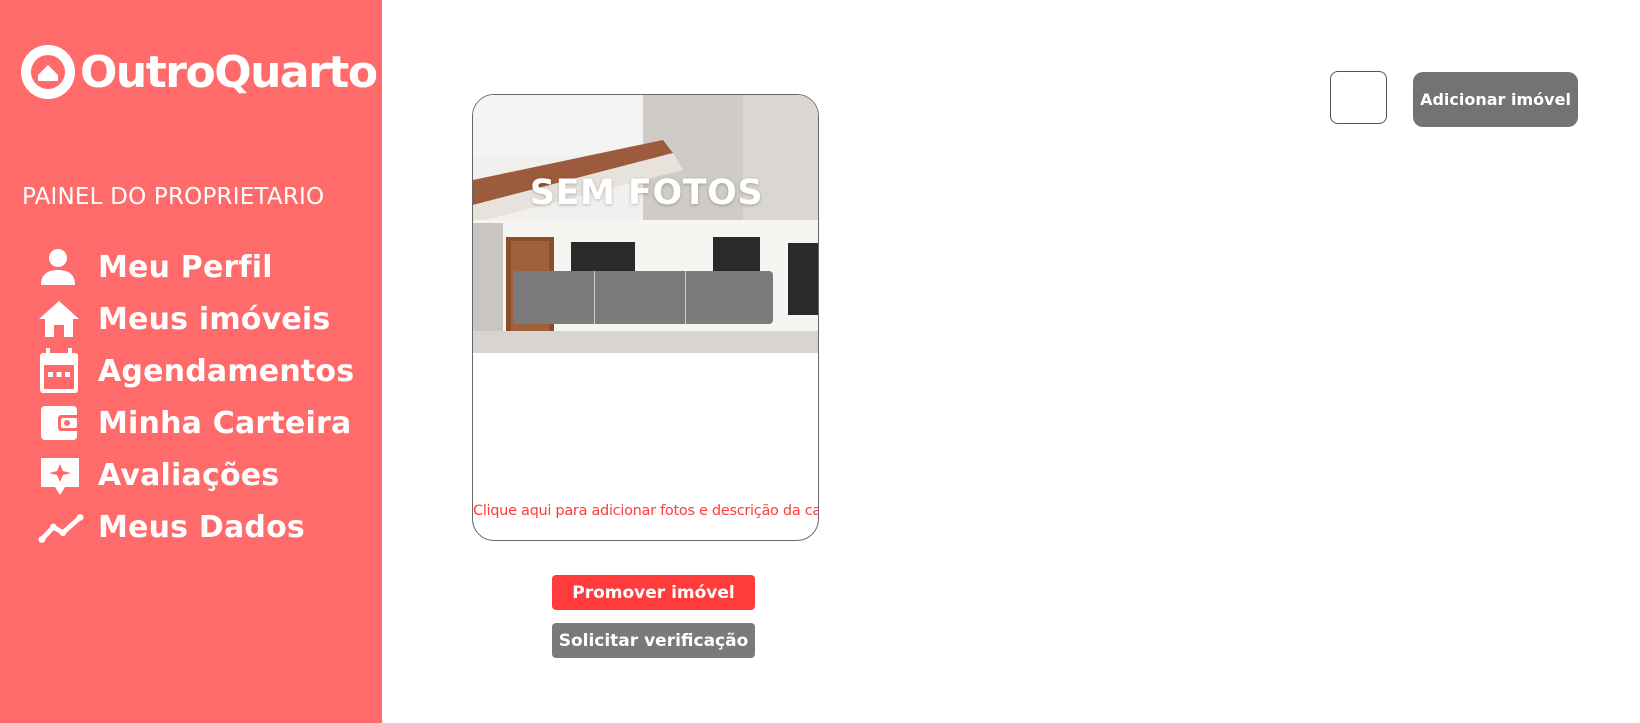 Image resolution: width=1640 pixels, height=723 pixels. Describe the element at coordinates (225, 423) in the screenshot. I see `sidebar-item-label: Minha Carteira` at that location.